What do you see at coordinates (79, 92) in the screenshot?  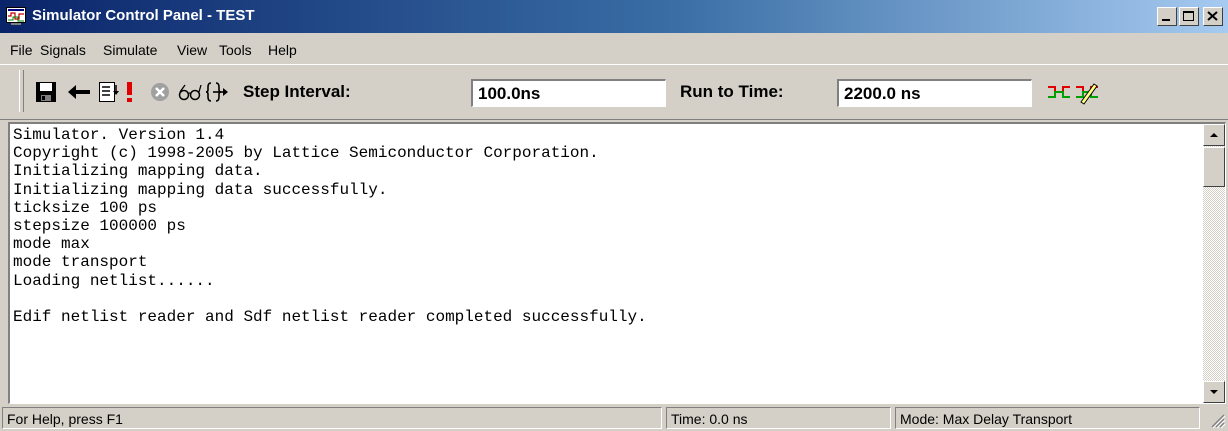 I see `back-arrow-icon` at bounding box center [79, 92].